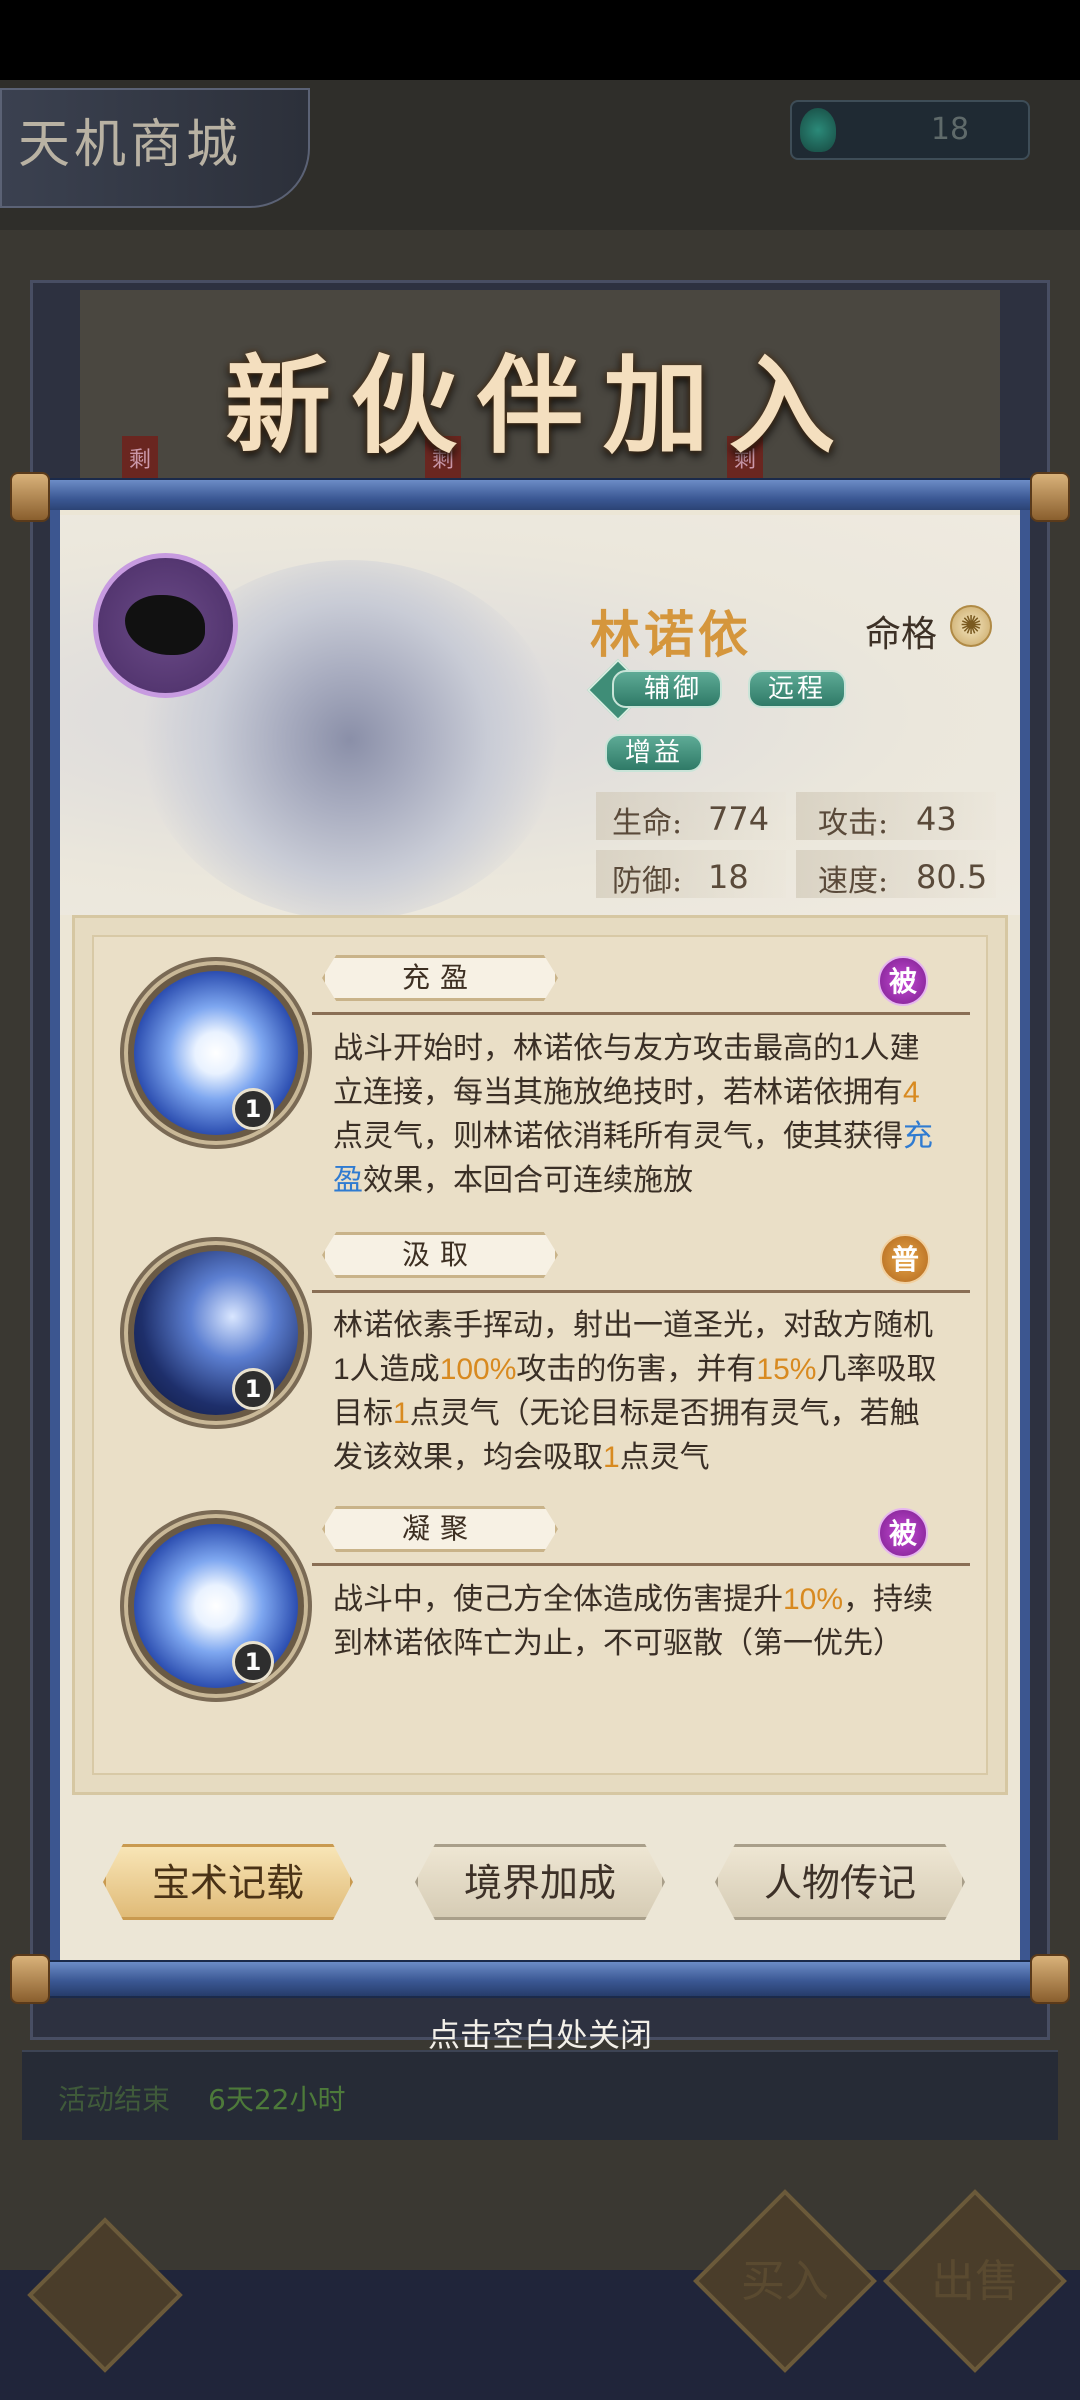 This screenshot has width=1080, height=2400. Describe the element at coordinates (901, 631) in the screenshot. I see `fate-label: 命格` at that location.